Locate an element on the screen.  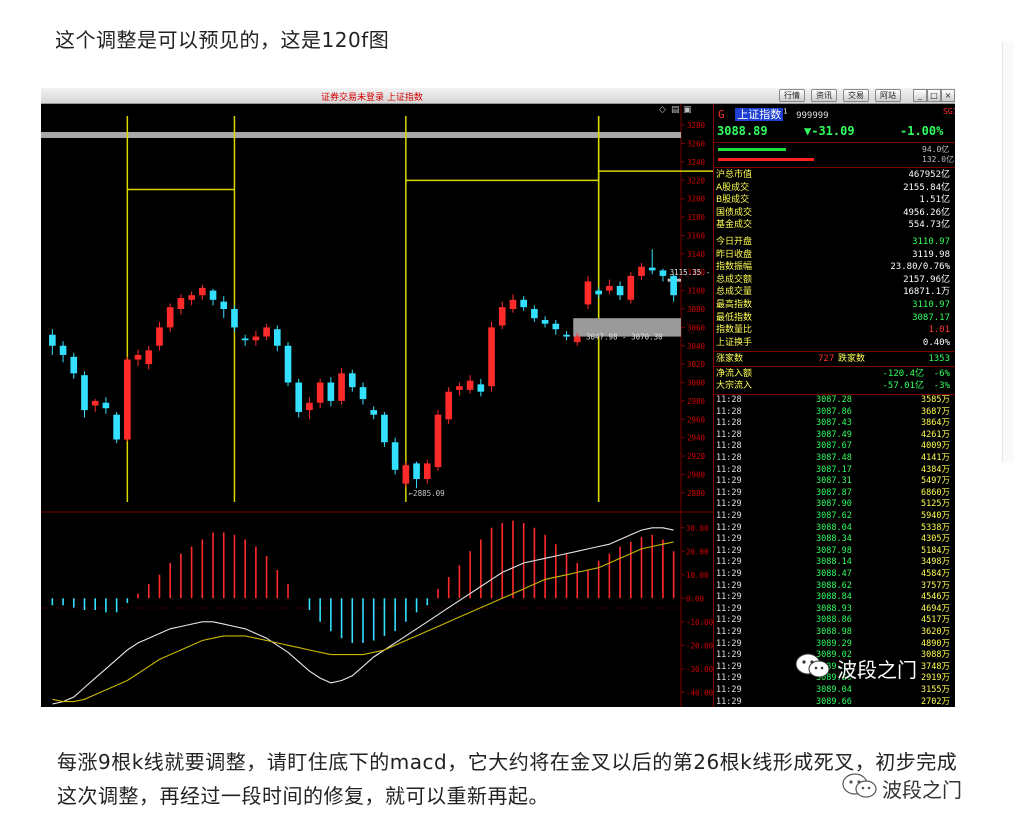
toolbar-glyph: ▣ is located at coordinates (687, 110).